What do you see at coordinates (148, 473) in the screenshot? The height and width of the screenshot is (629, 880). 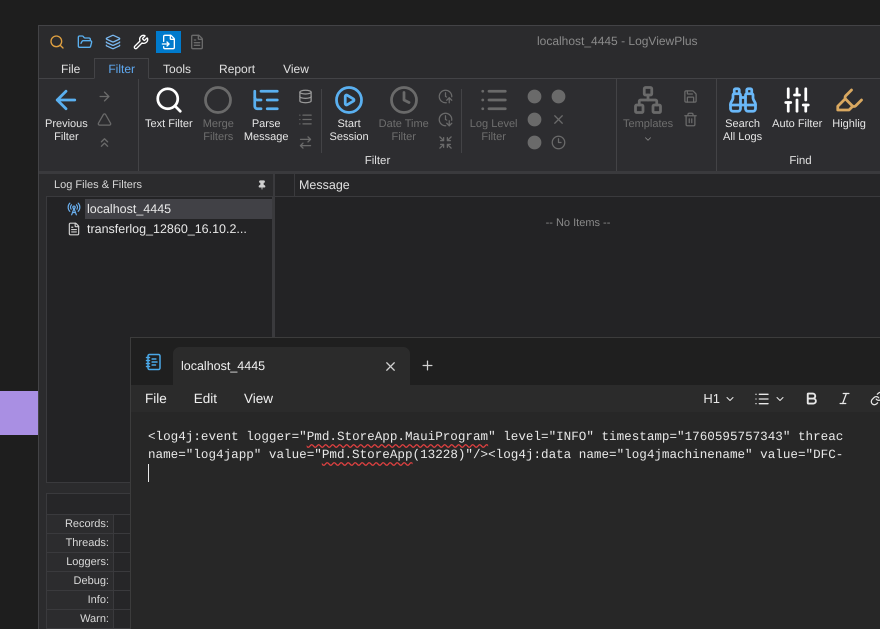 I see `text-cursor` at bounding box center [148, 473].